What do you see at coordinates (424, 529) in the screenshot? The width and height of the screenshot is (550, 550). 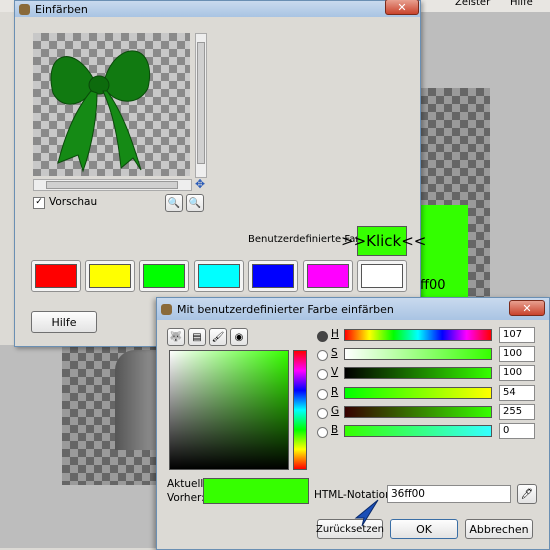 I see `ok-button: OK` at bounding box center [424, 529].